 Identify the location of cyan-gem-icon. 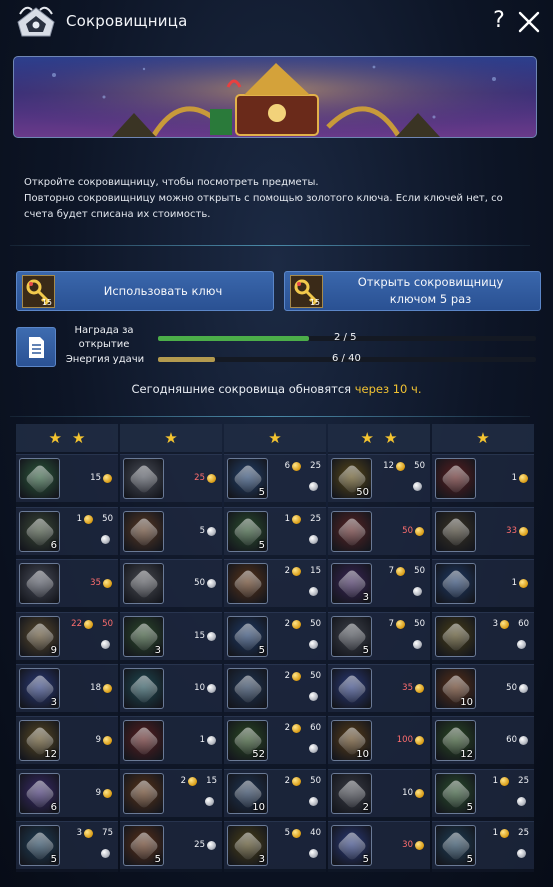
(143, 688).